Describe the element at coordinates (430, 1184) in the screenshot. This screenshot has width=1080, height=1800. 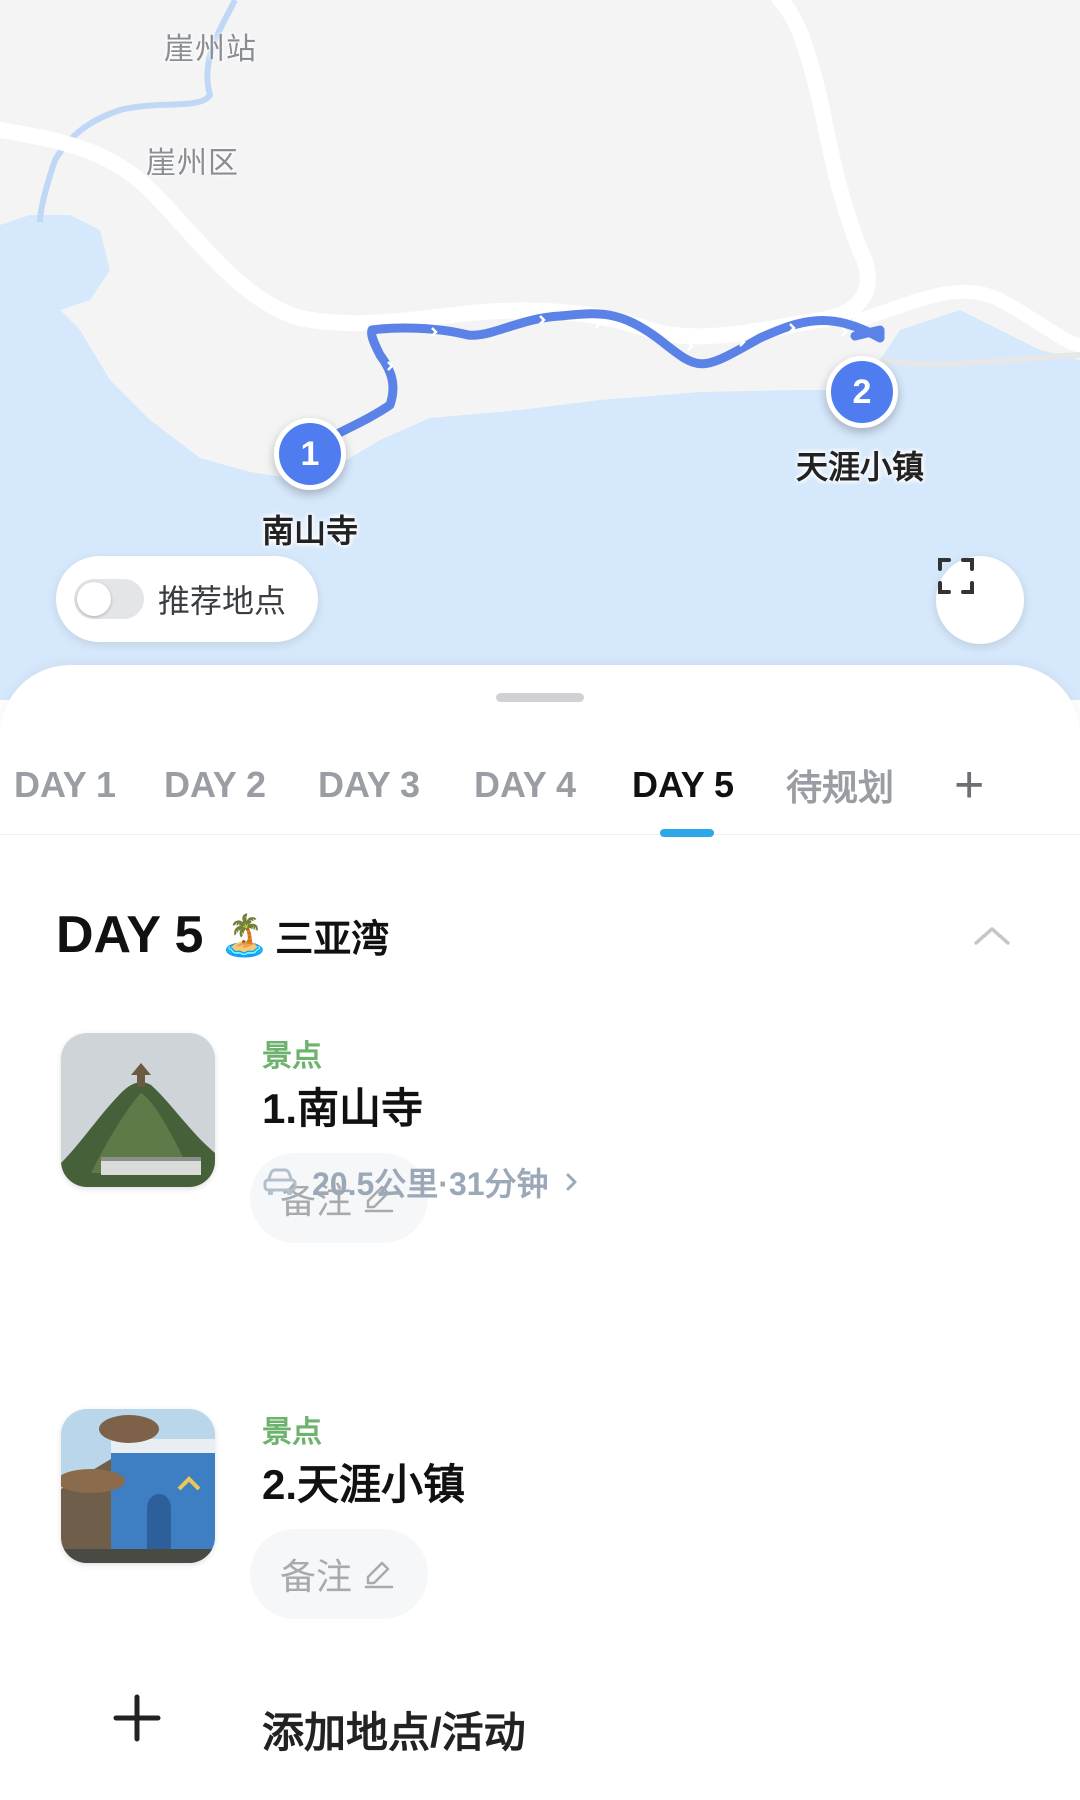
I see `route-distance-time: 20.5公里·31分钟` at that location.